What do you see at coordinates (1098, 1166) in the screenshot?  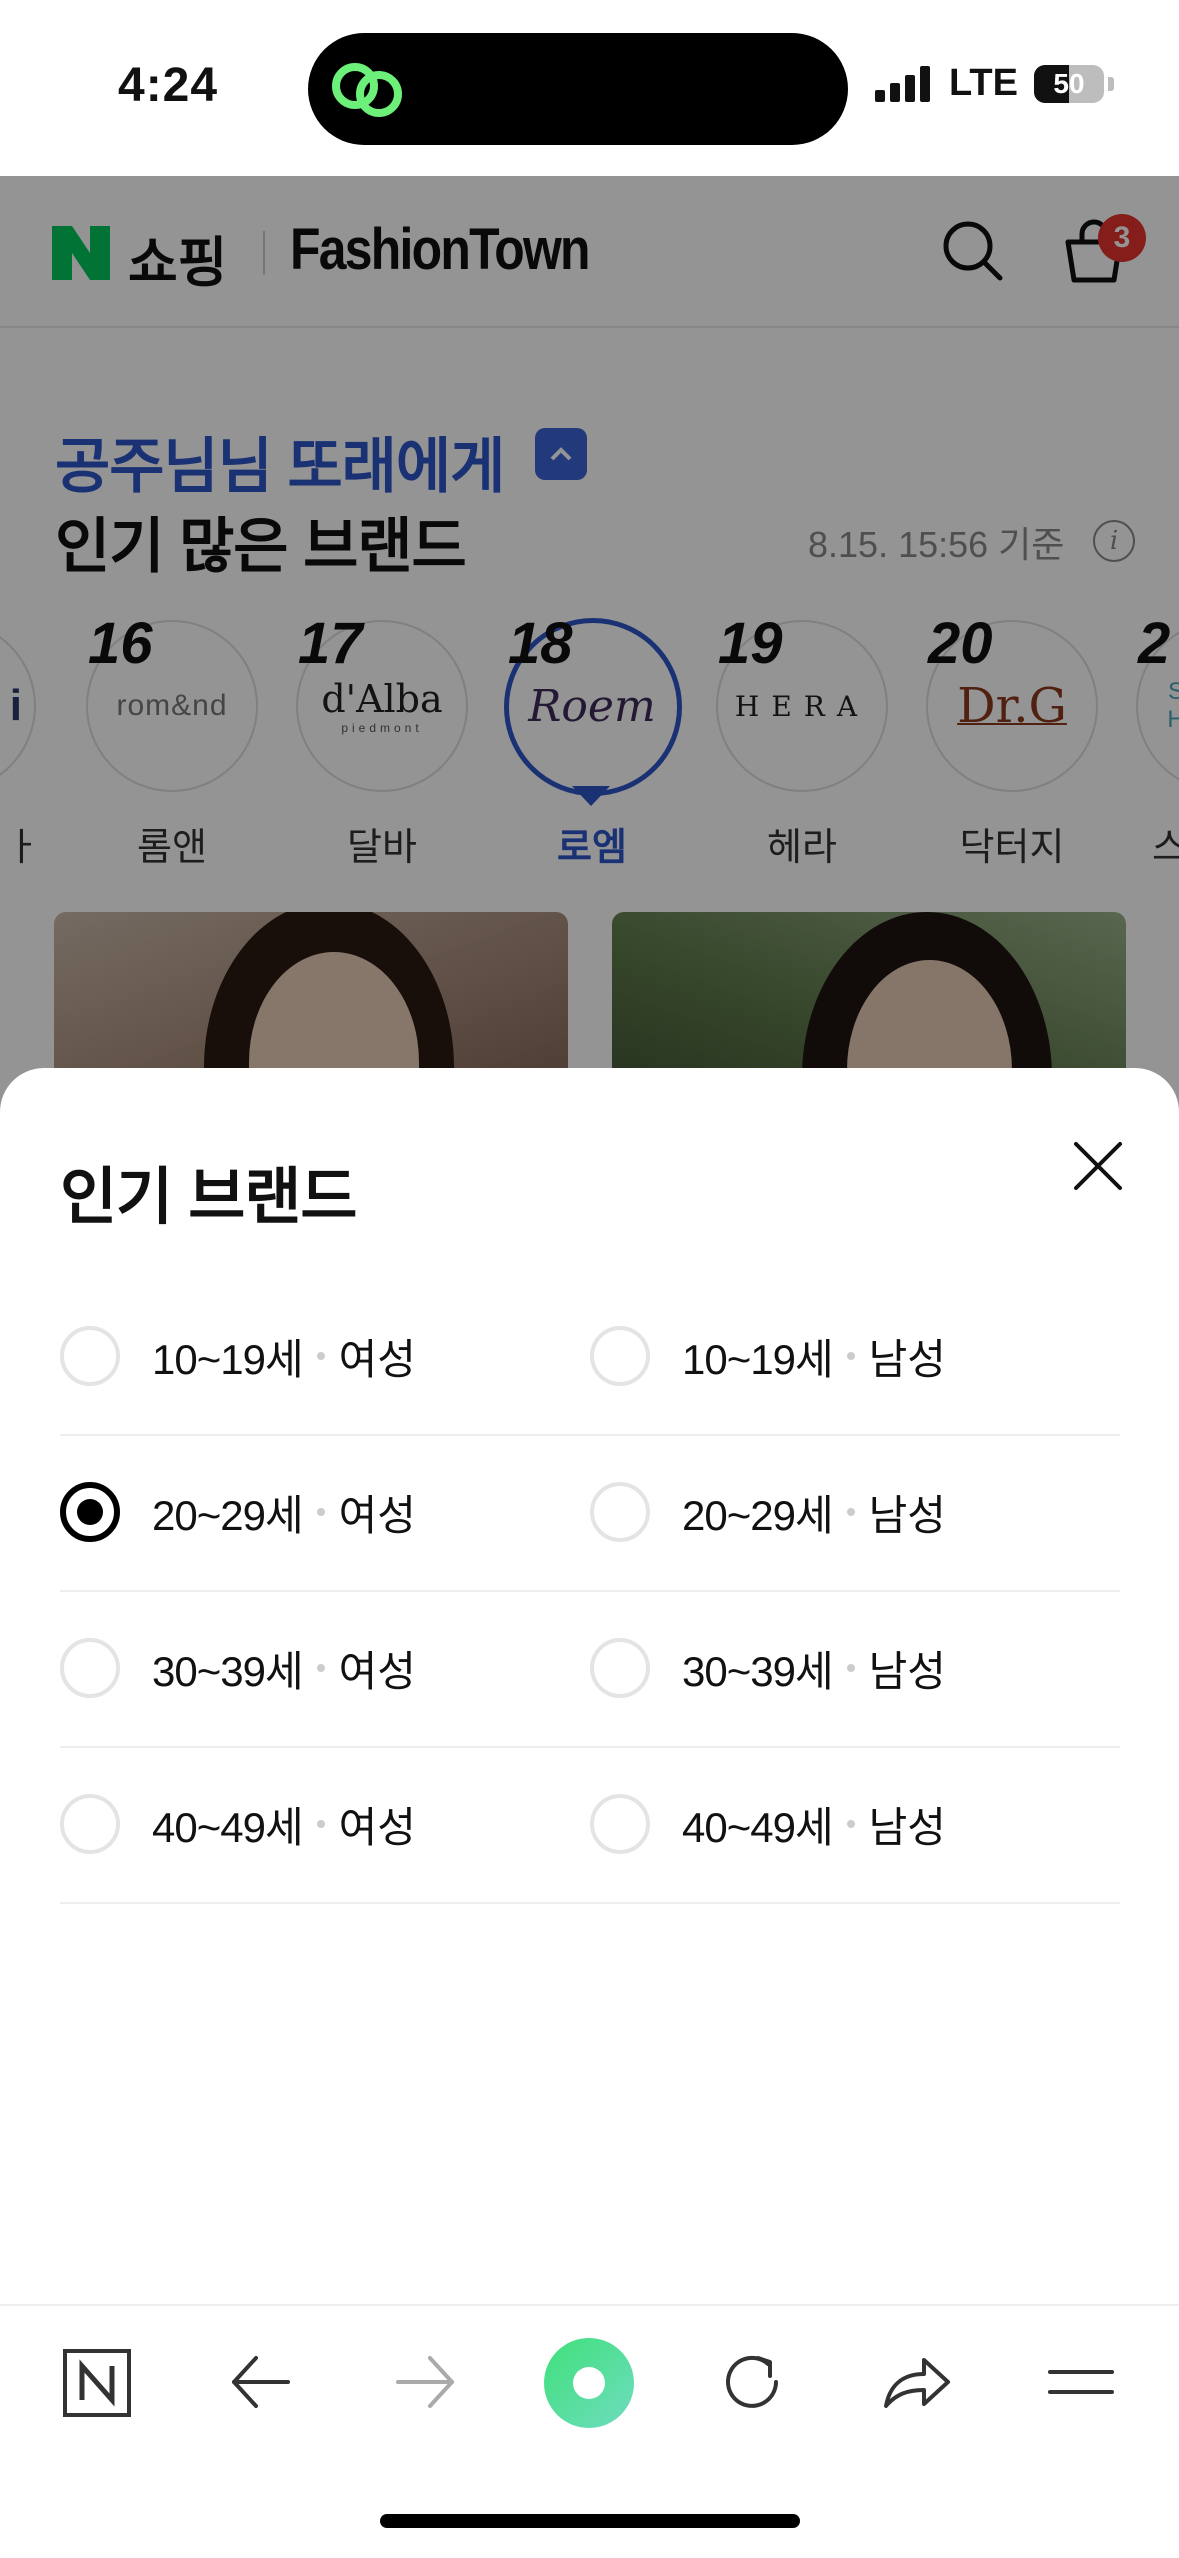 I see `close-icon` at bounding box center [1098, 1166].